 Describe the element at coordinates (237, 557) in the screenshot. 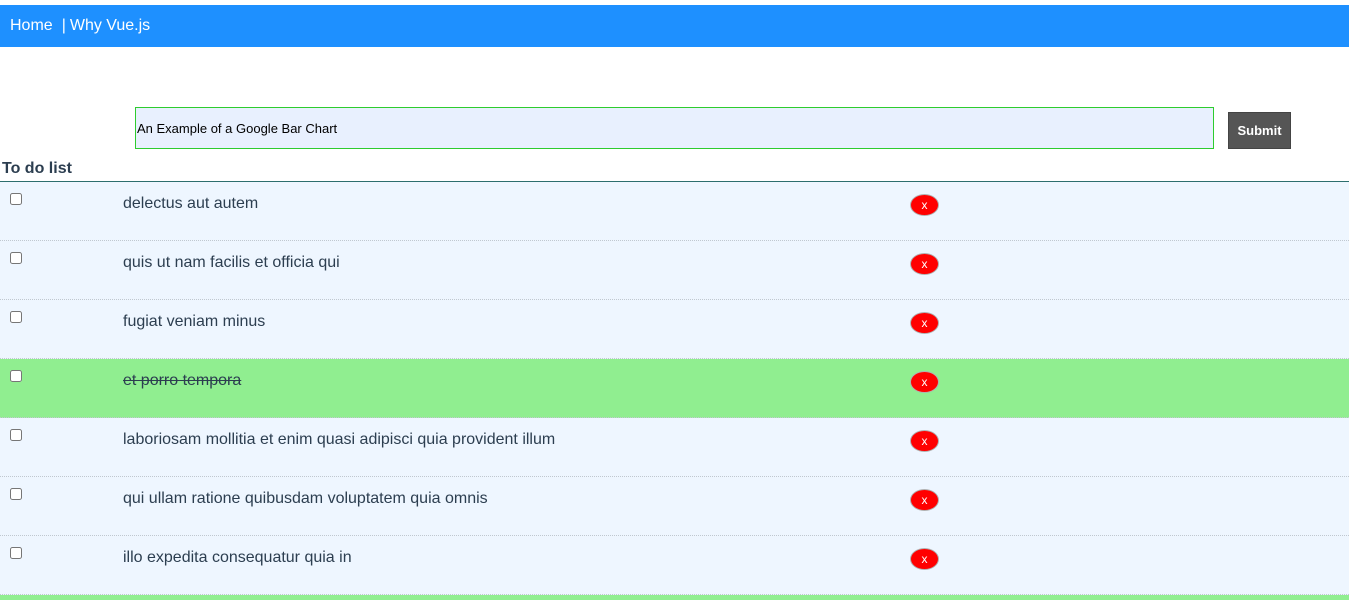

I see `todo-item-text: illo expedita consequatur quia in` at that location.